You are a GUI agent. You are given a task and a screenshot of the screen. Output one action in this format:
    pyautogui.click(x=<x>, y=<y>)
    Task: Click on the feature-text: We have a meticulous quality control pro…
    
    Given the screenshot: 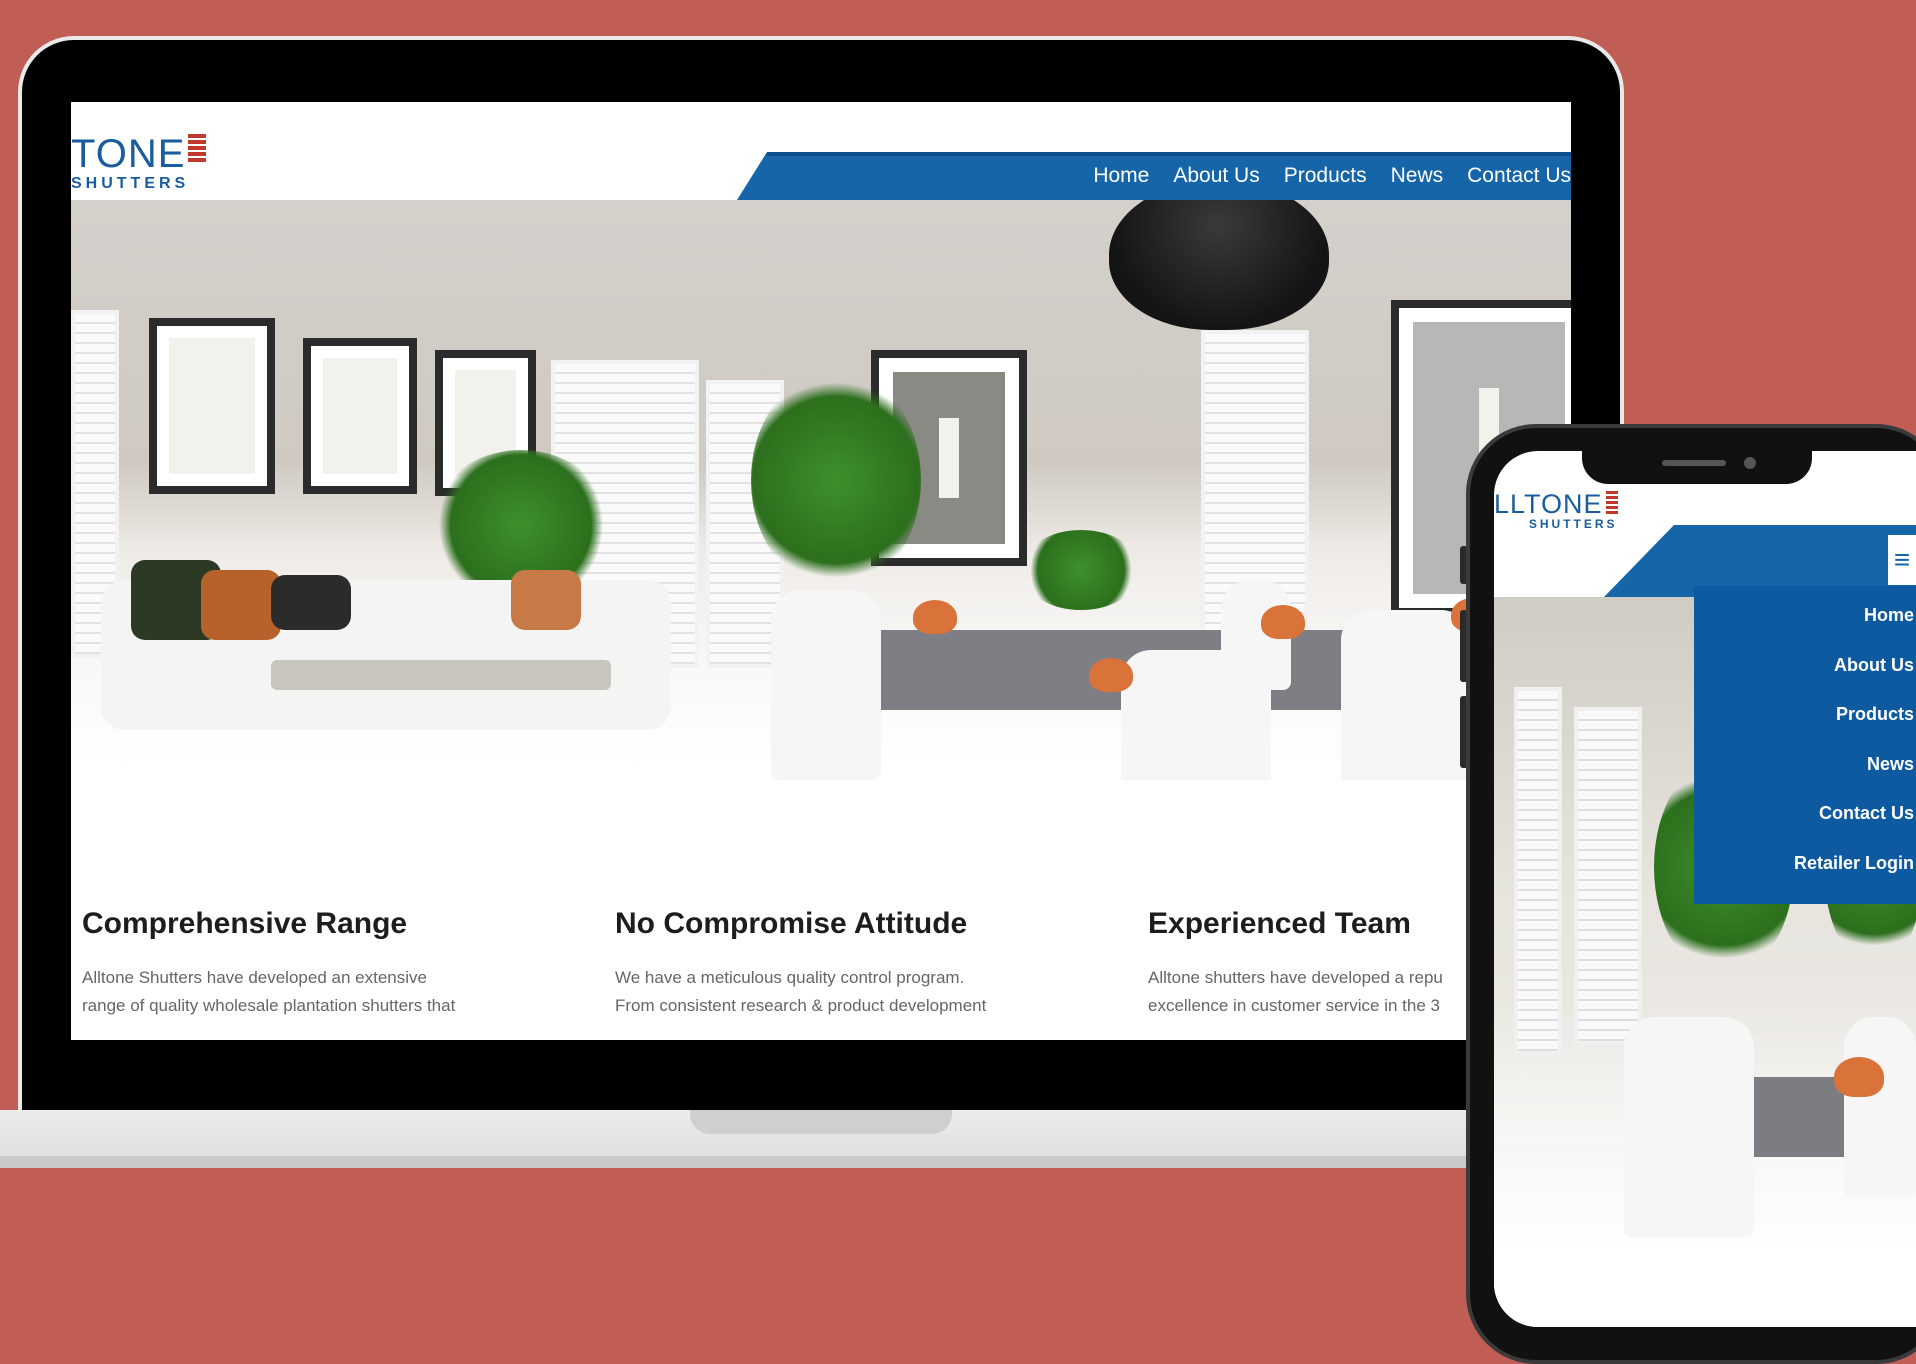 What is the action you would take?
    pyautogui.click(x=801, y=991)
    